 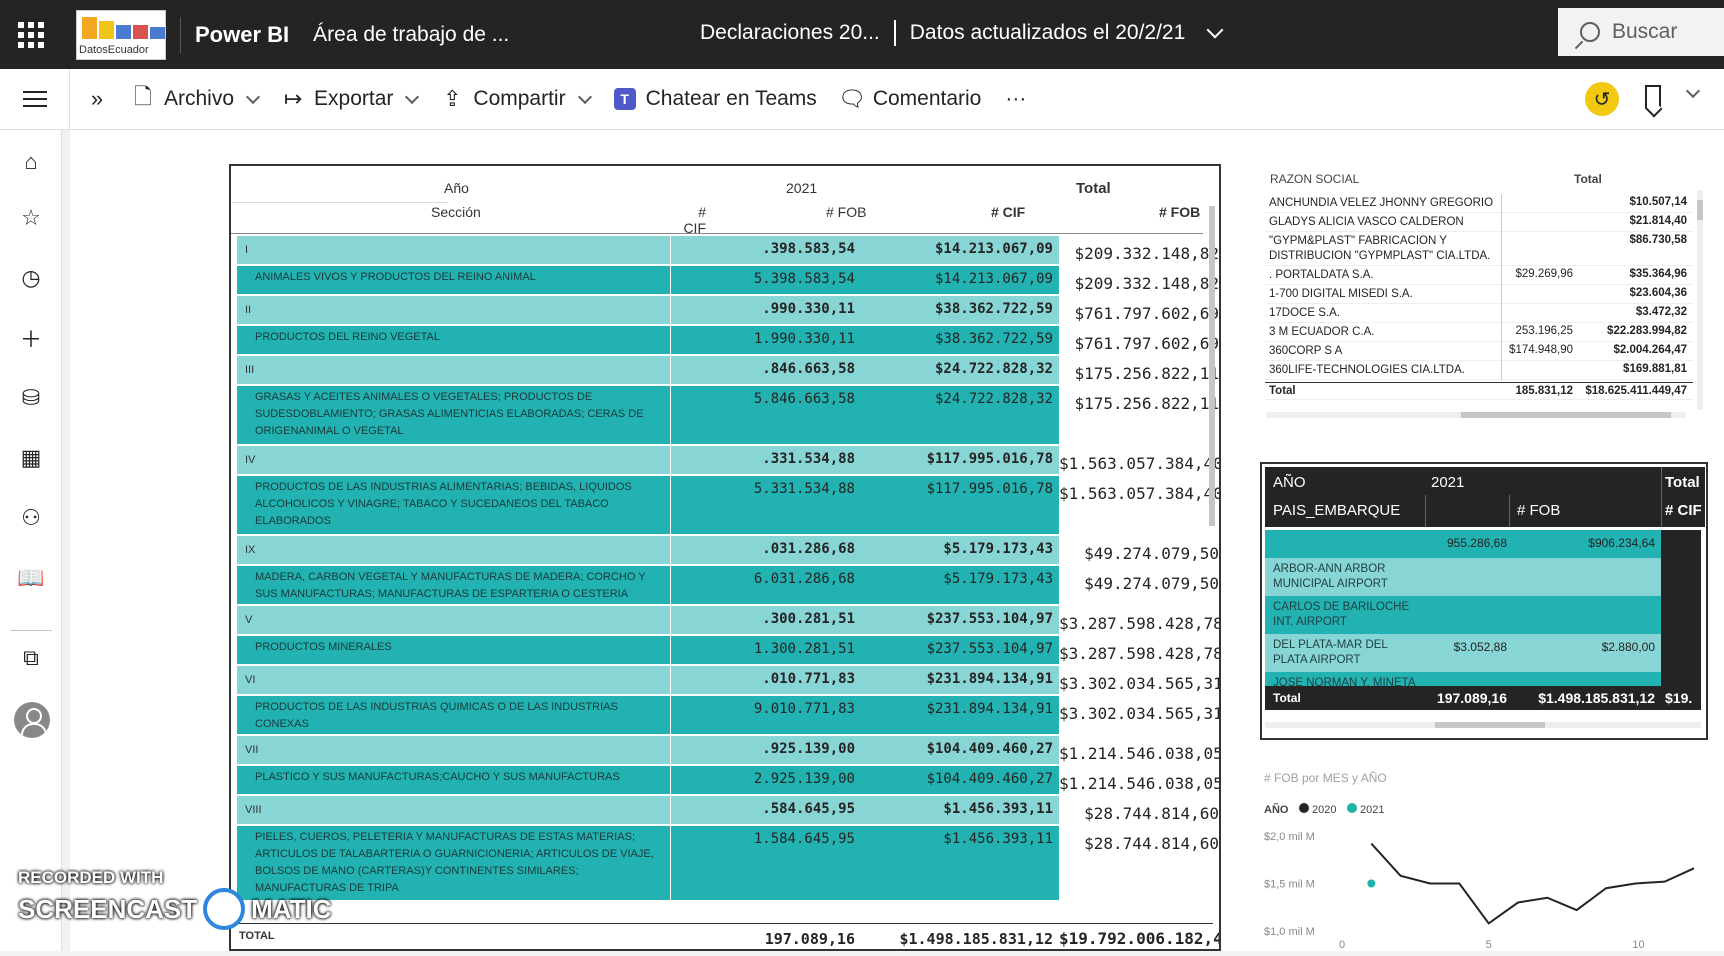 What do you see at coordinates (1479, 275) in the screenshot?
I see `table-row: . PORTALDATA S.A. $29.269,96 $35.364,96` at bounding box center [1479, 275].